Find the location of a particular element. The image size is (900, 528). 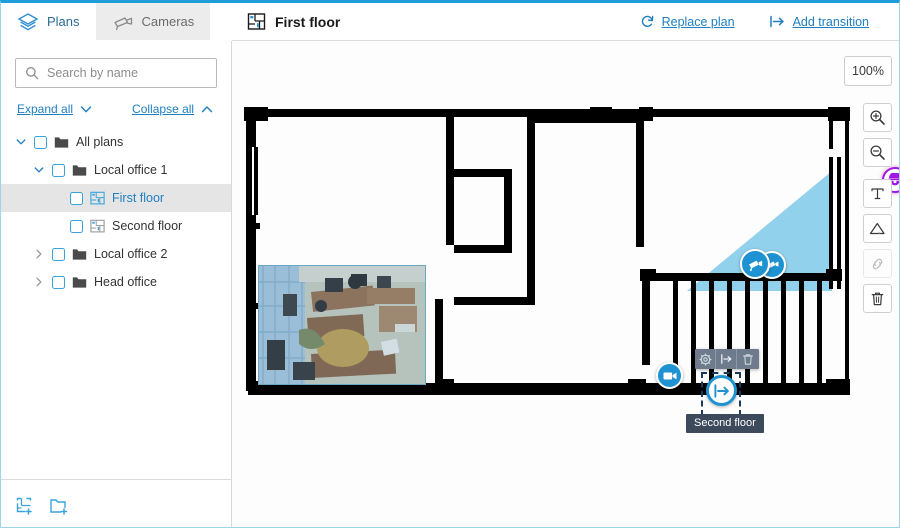

expand-all-button: Expand all is located at coordinates (54, 109).